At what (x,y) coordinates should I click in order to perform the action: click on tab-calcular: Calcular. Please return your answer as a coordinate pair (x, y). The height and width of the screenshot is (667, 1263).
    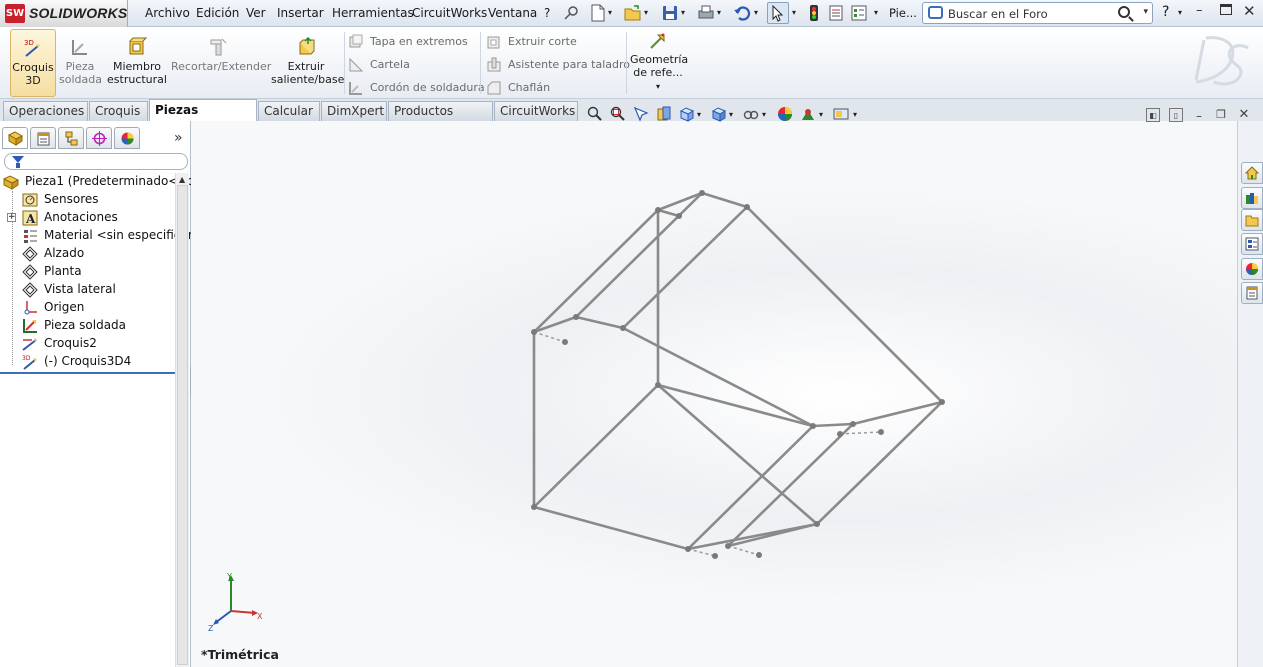
    Looking at the image, I should click on (289, 111).